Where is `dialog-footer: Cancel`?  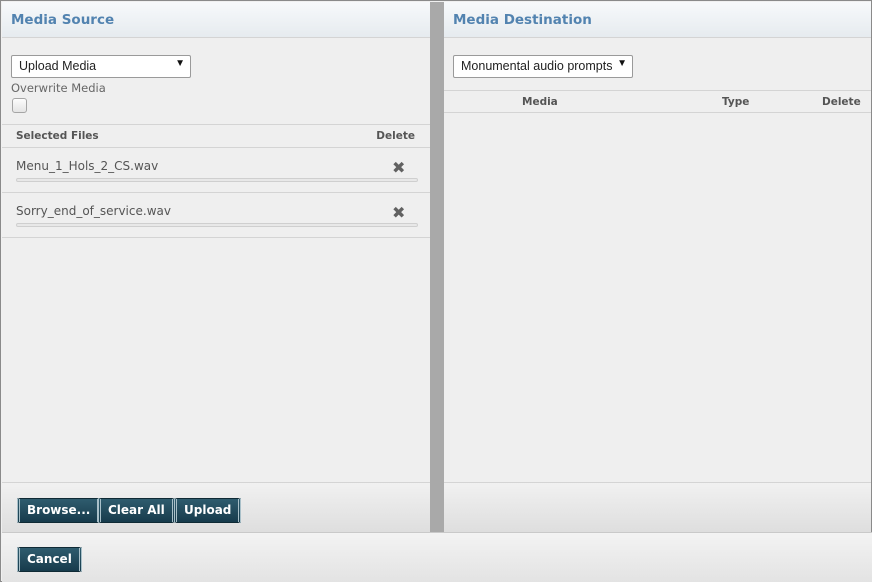
dialog-footer: Cancel is located at coordinates (437, 557).